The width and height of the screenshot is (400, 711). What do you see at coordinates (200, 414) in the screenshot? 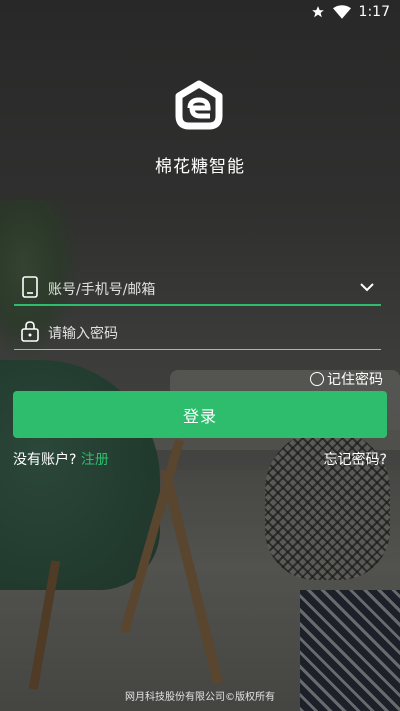
I see `login-button: 登录` at bounding box center [200, 414].